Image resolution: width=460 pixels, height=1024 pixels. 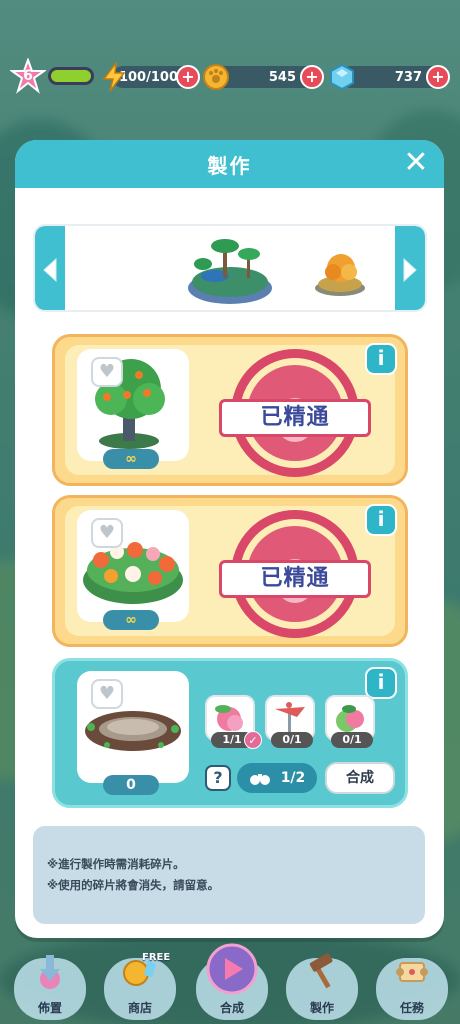 I want to click on close-icon: ✕, so click(x=416, y=163).